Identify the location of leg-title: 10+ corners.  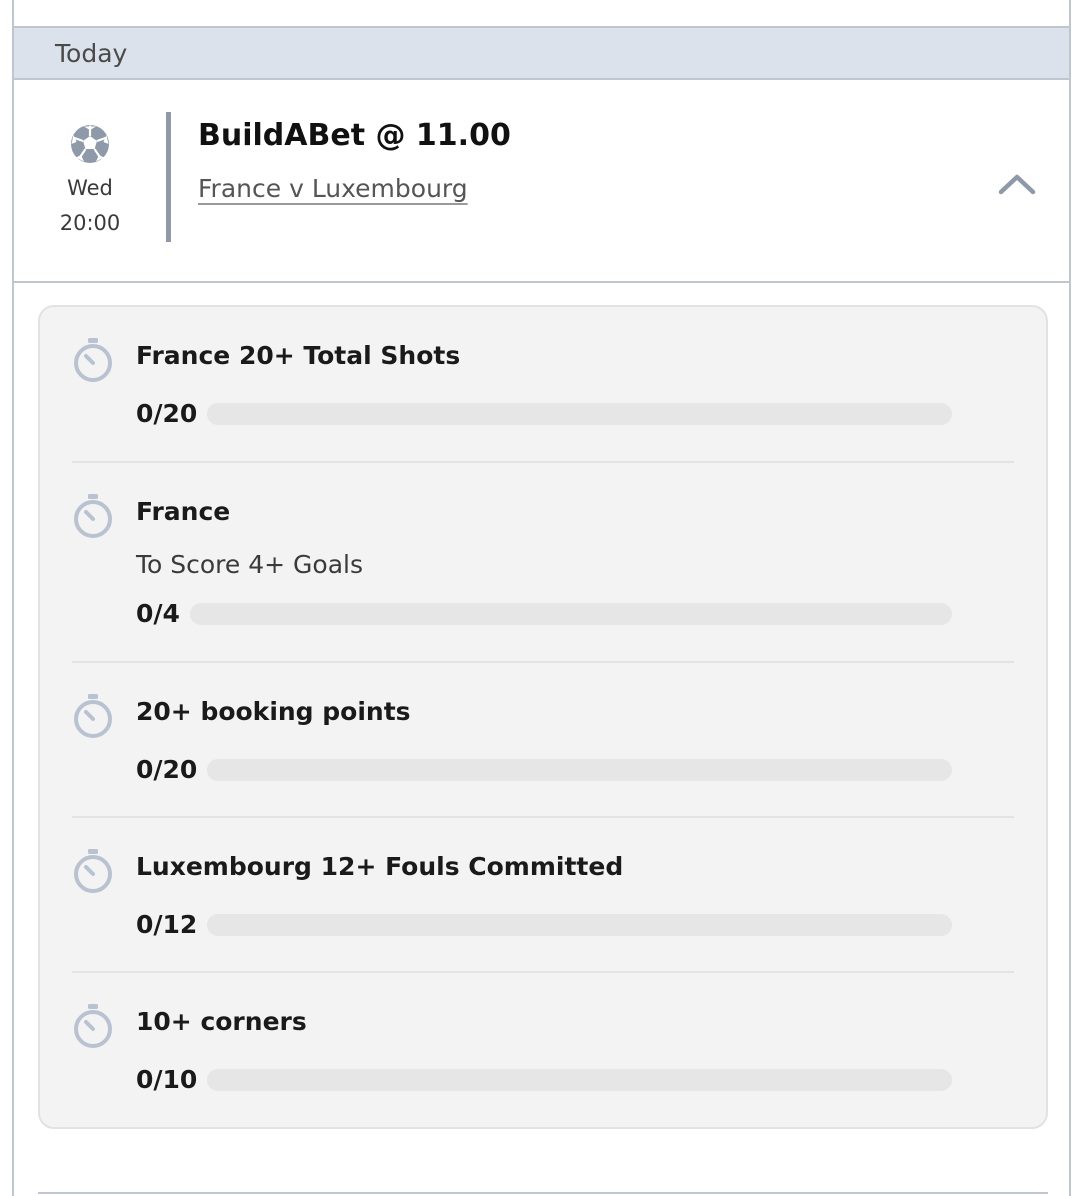
(221, 1021).